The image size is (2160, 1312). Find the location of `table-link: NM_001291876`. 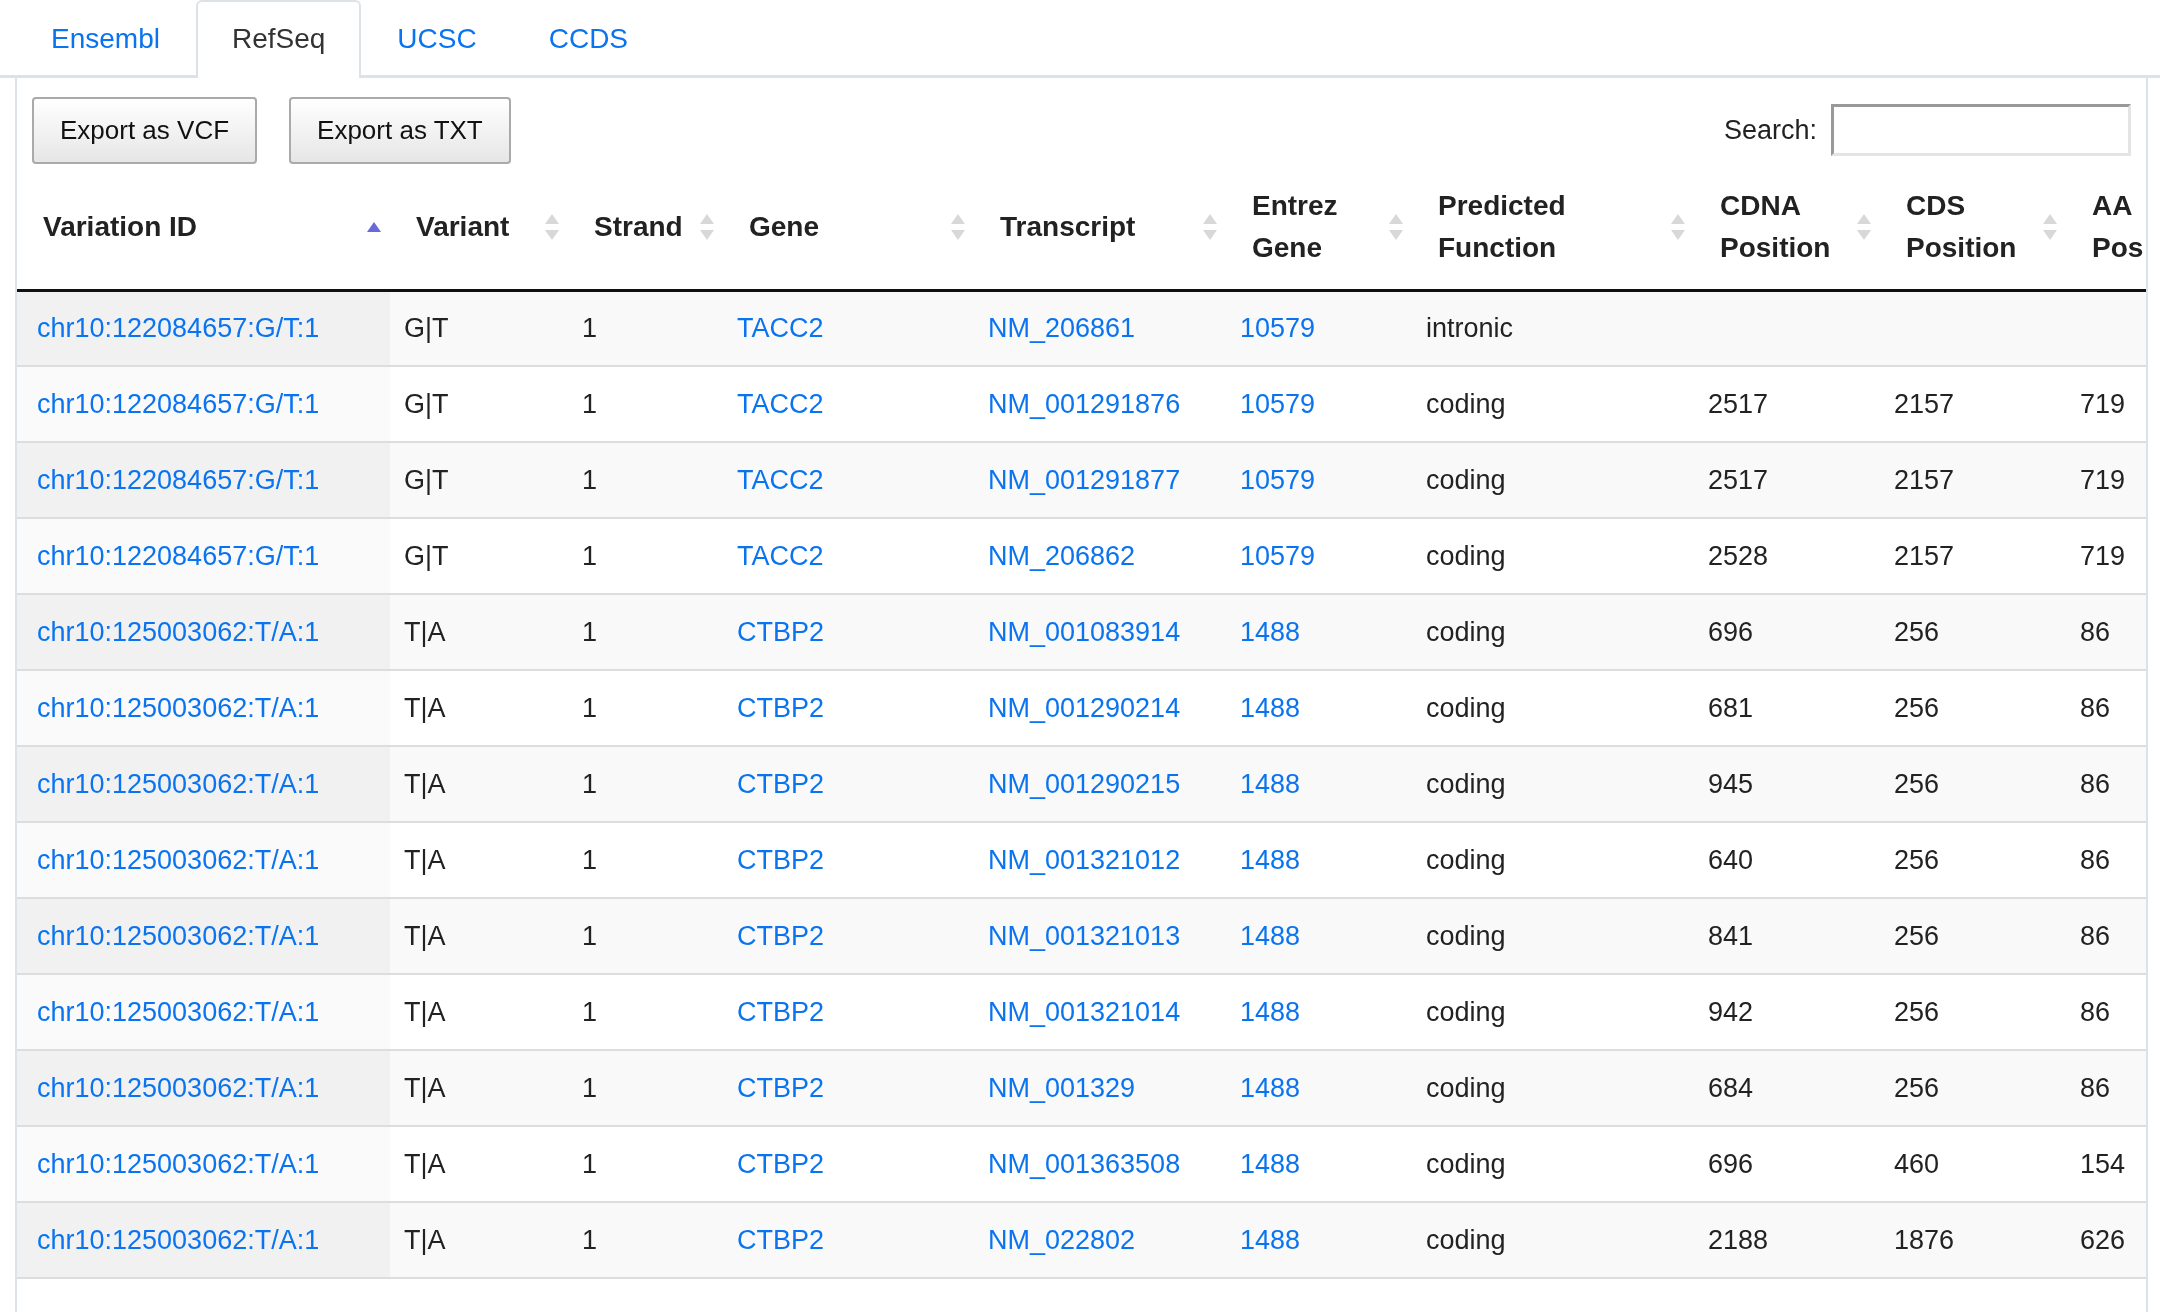

table-link: NM_001291876 is located at coordinates (1084, 403).